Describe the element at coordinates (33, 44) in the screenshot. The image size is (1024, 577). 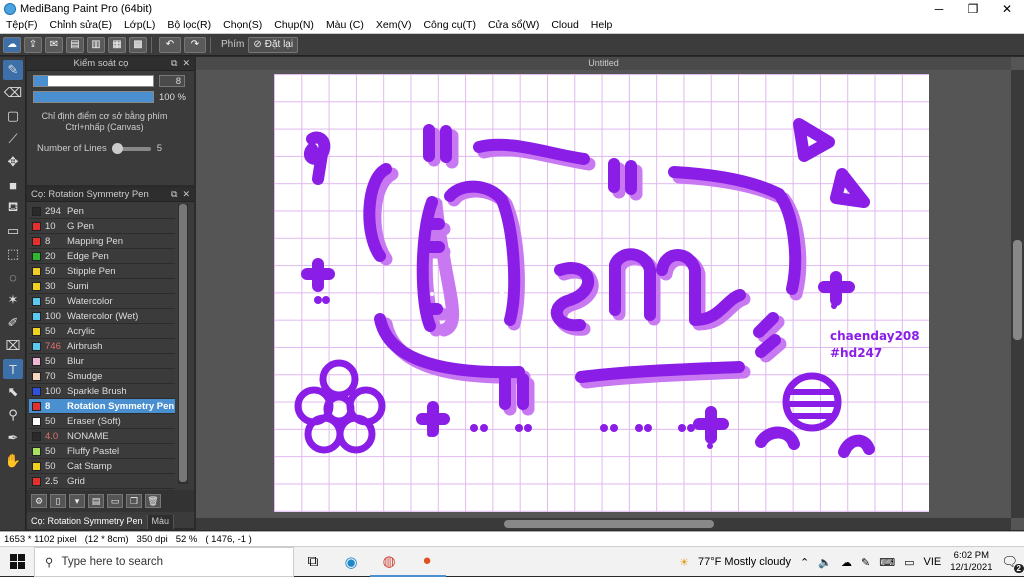
I see `share-icon: ⇪` at that location.